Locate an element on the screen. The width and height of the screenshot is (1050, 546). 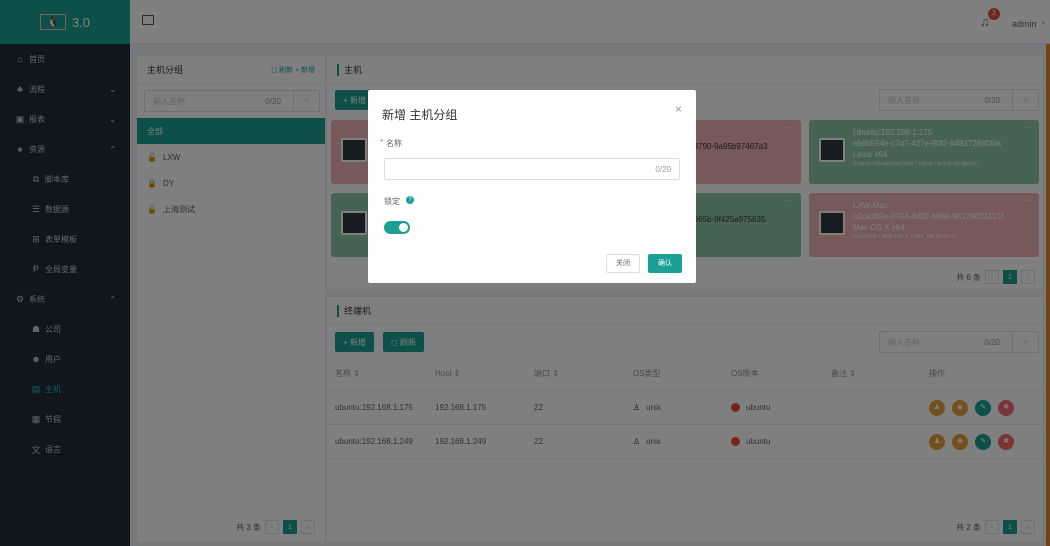
close-icon: × is located at coordinates (678, 109).